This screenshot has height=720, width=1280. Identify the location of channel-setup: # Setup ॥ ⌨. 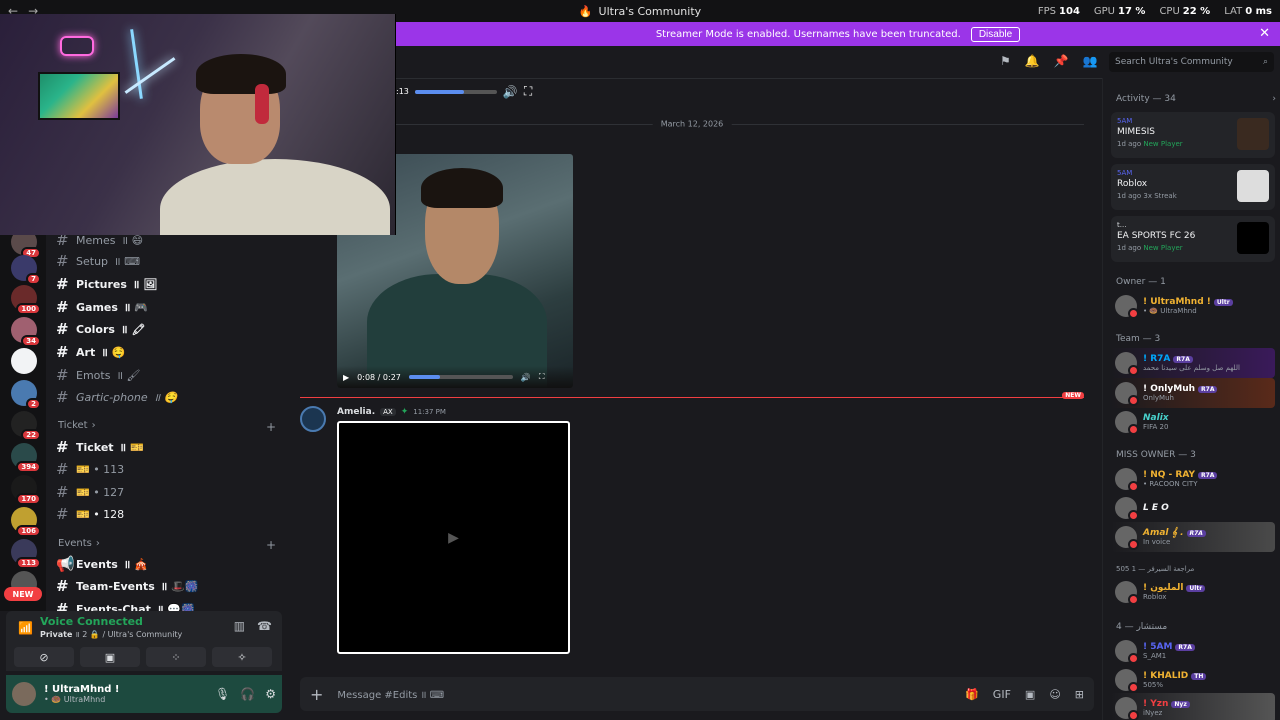
(98, 261).